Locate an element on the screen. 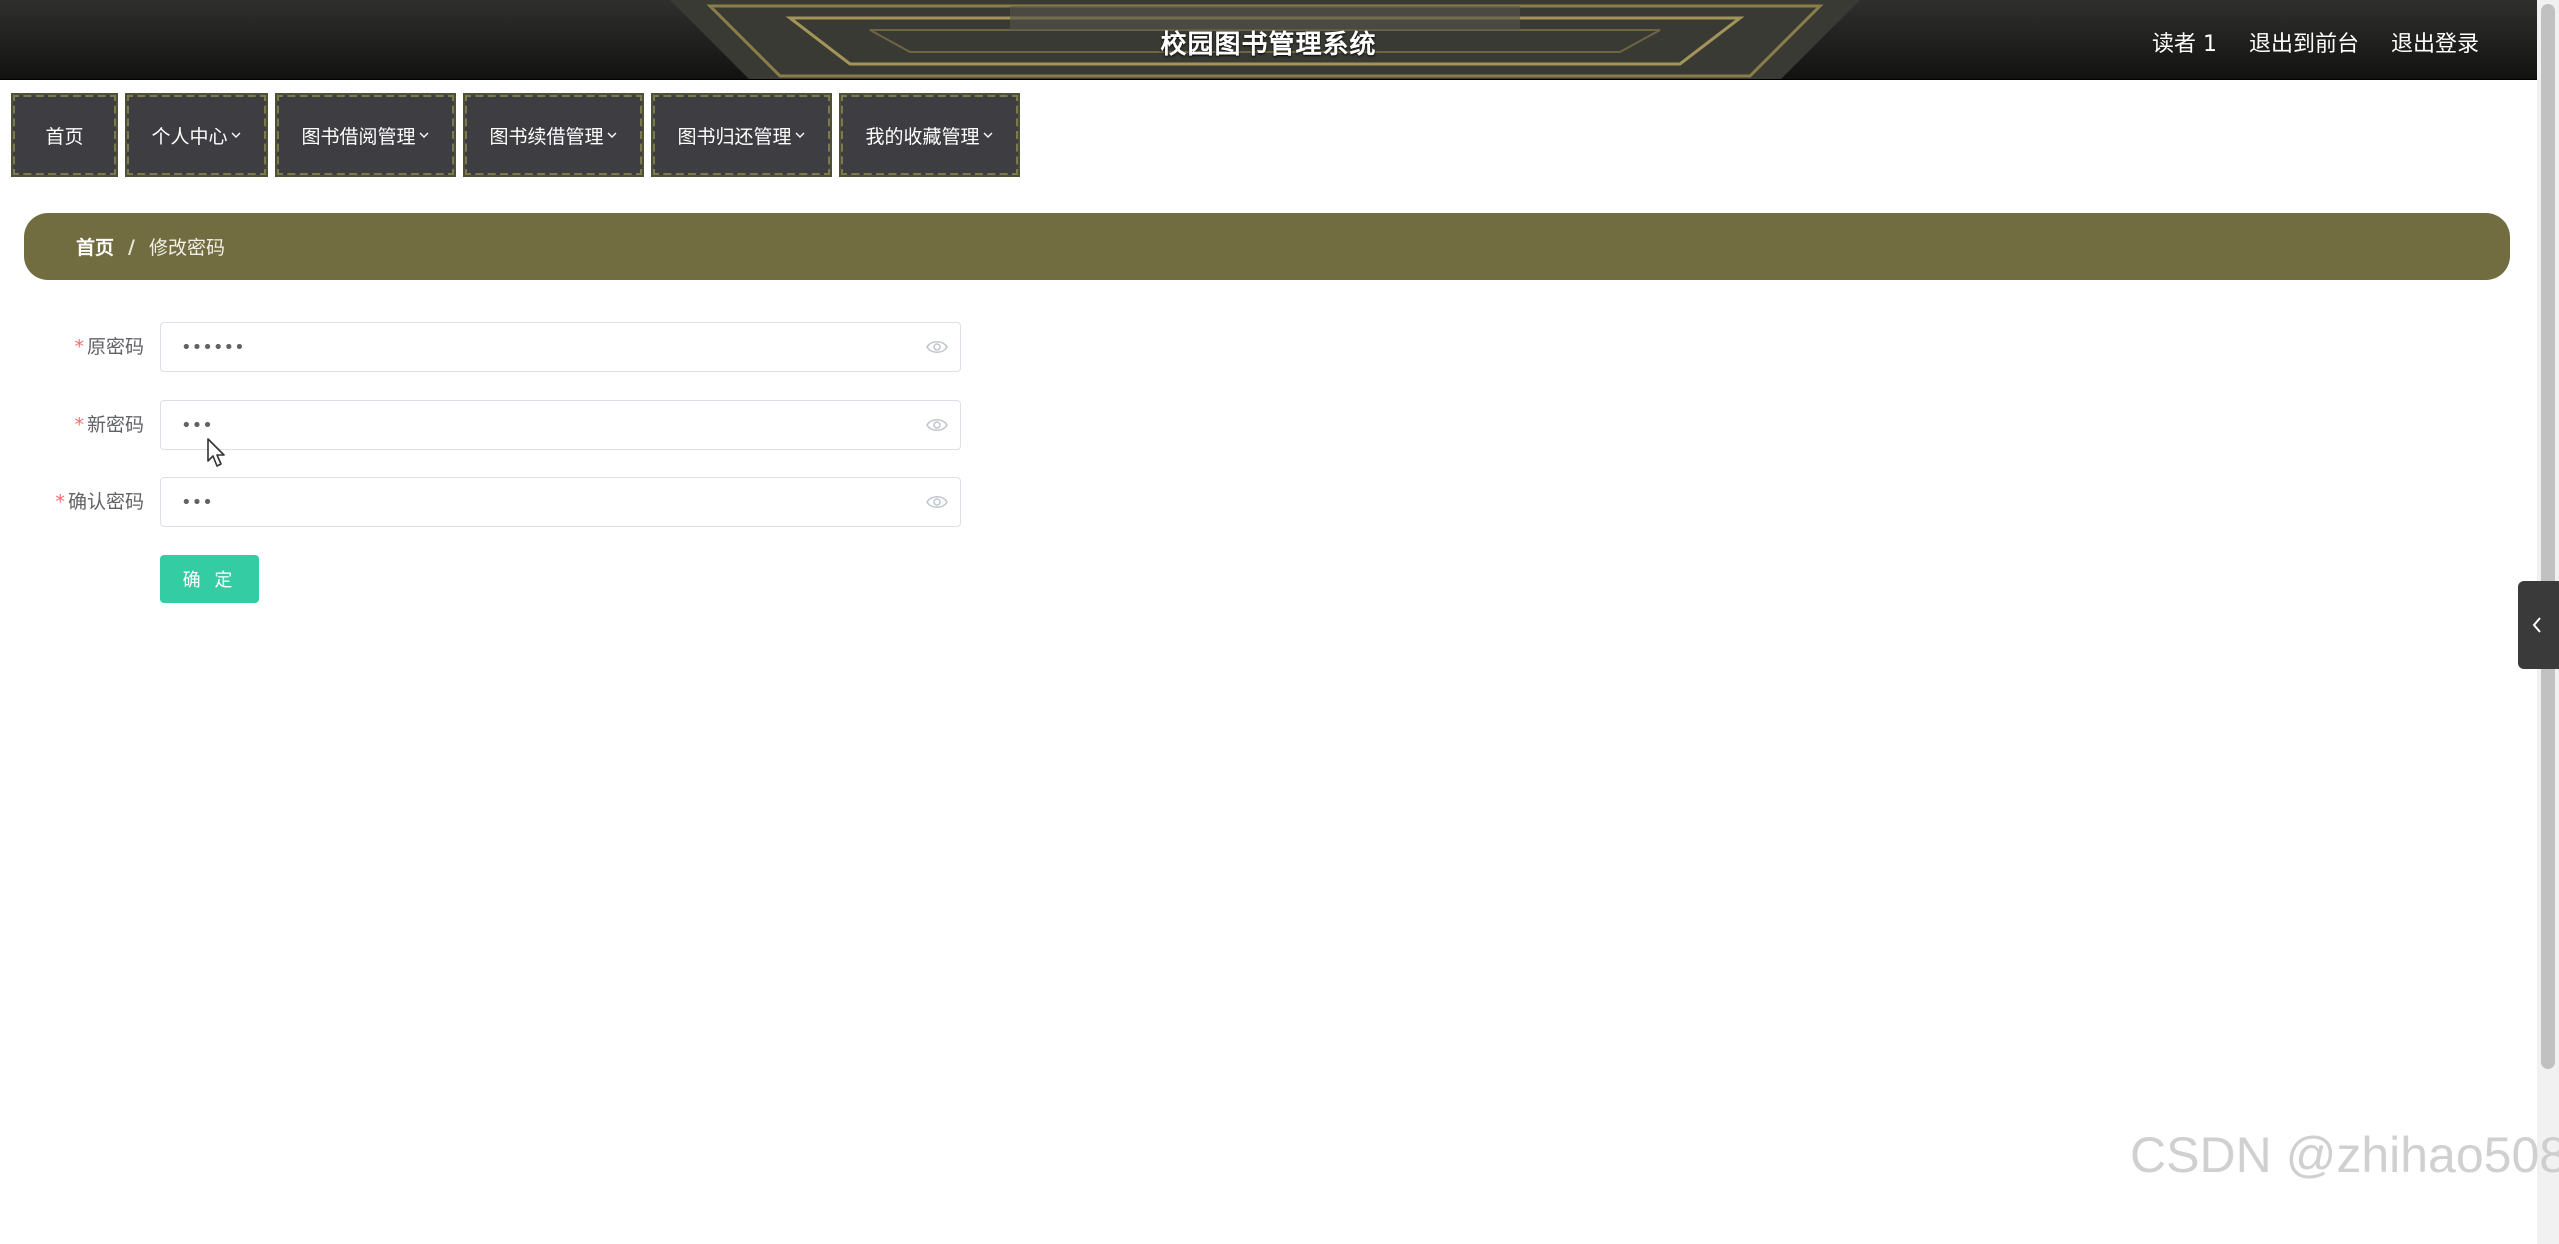  mouse-cursor-icon is located at coordinates (216, 452).